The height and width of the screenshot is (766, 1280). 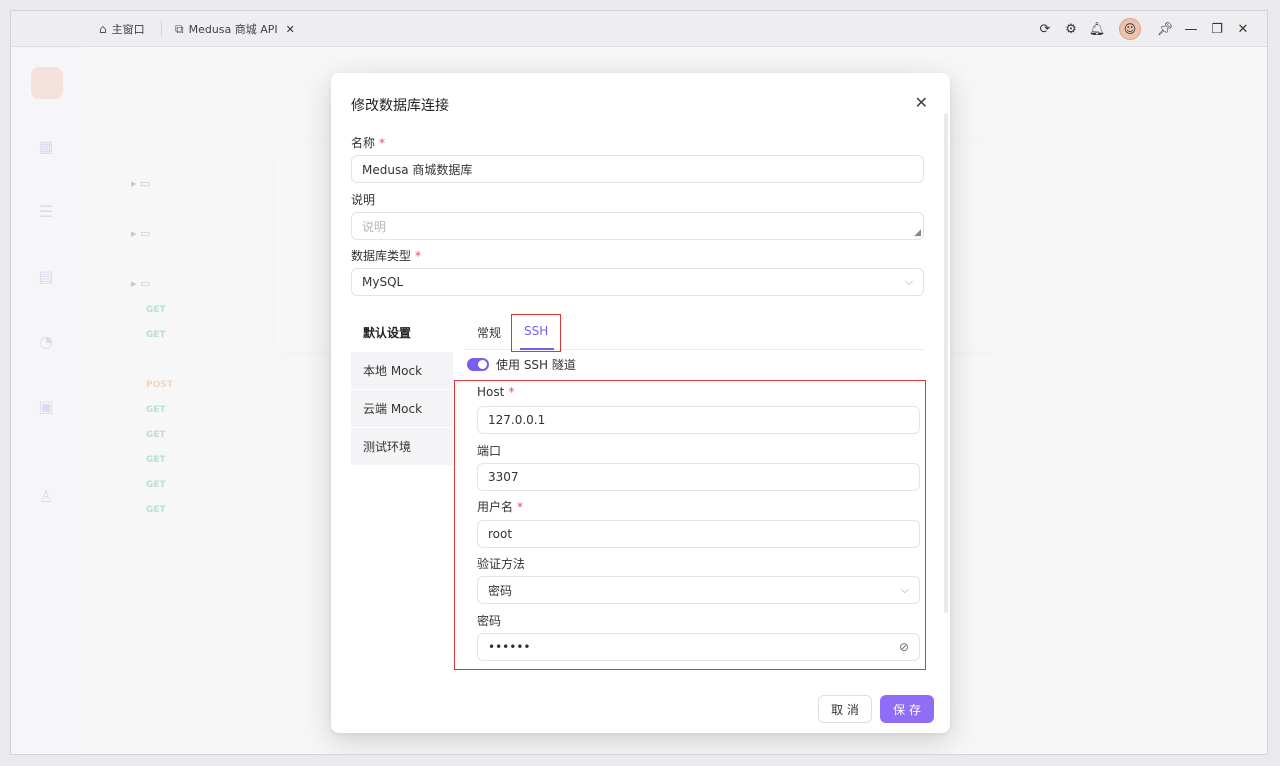 What do you see at coordinates (946, 363) in the screenshot?
I see `modal-scrollbar` at bounding box center [946, 363].